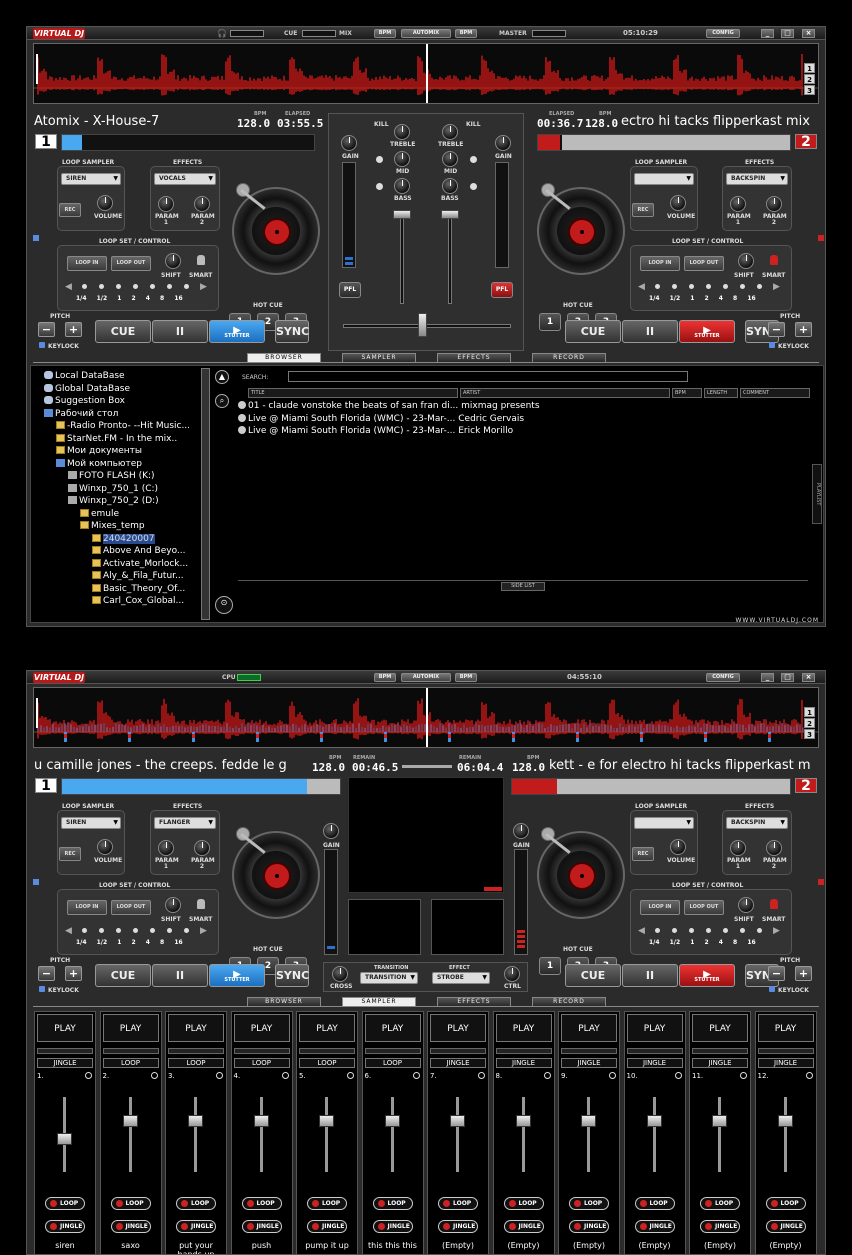  I want to click on deck-left-2-jog-wheel, so click(276, 875).